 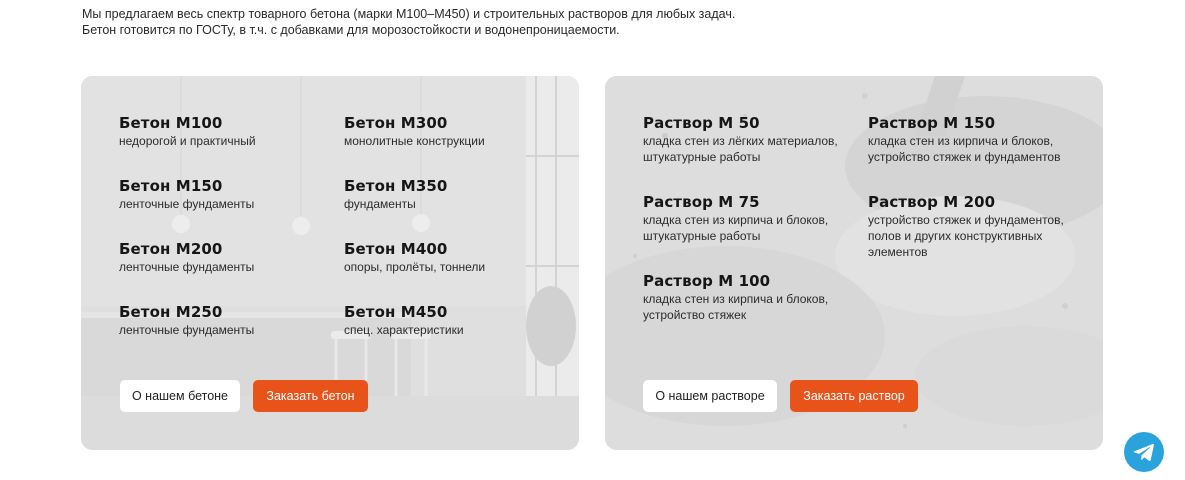 What do you see at coordinates (415, 267) in the screenshot?
I see `concrete-desc: опоры, пролёты, тоннели` at bounding box center [415, 267].